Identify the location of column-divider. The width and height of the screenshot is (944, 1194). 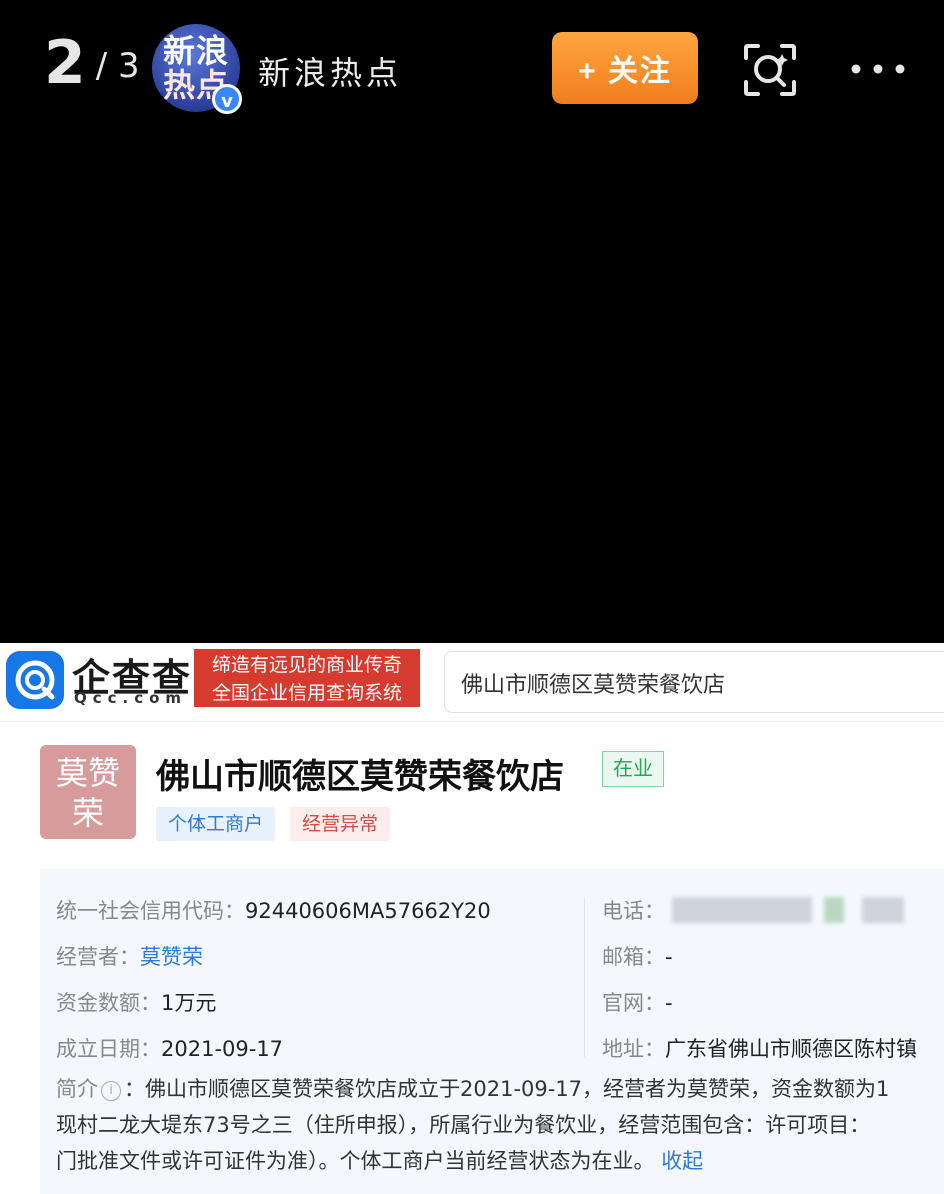
(584, 977).